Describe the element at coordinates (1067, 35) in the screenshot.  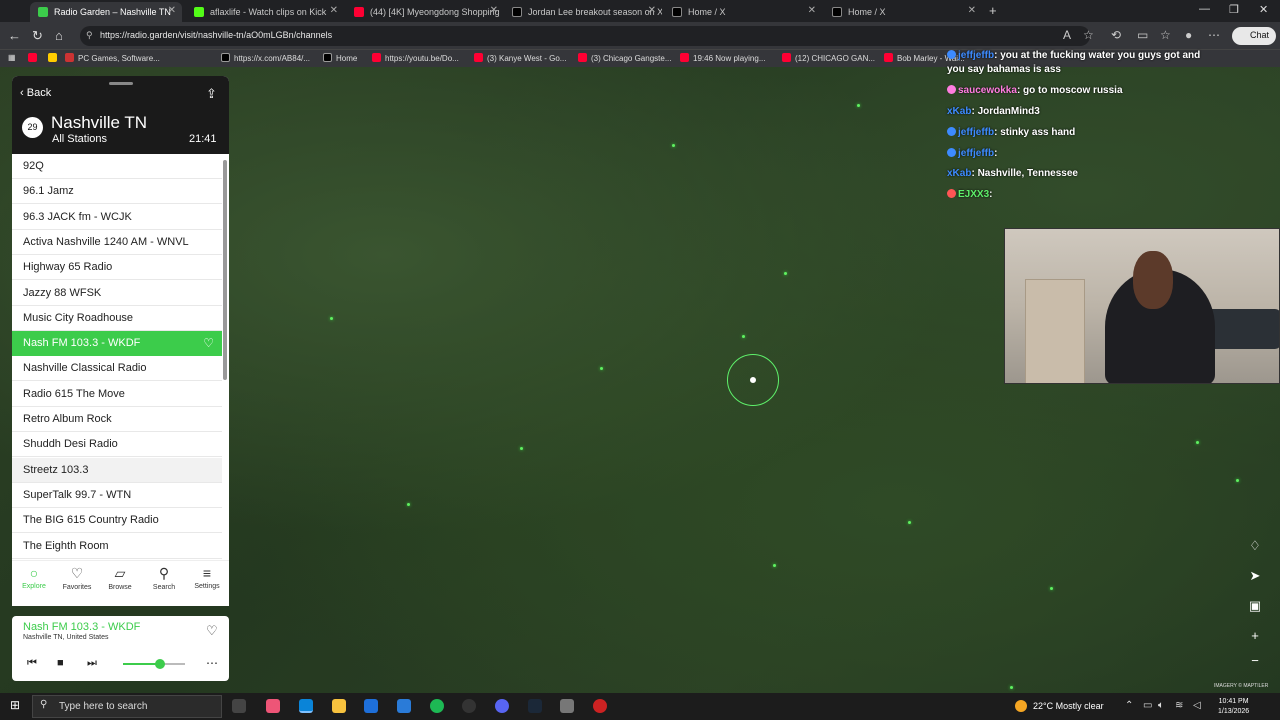
I see `read-aloud-icon: A` at that location.